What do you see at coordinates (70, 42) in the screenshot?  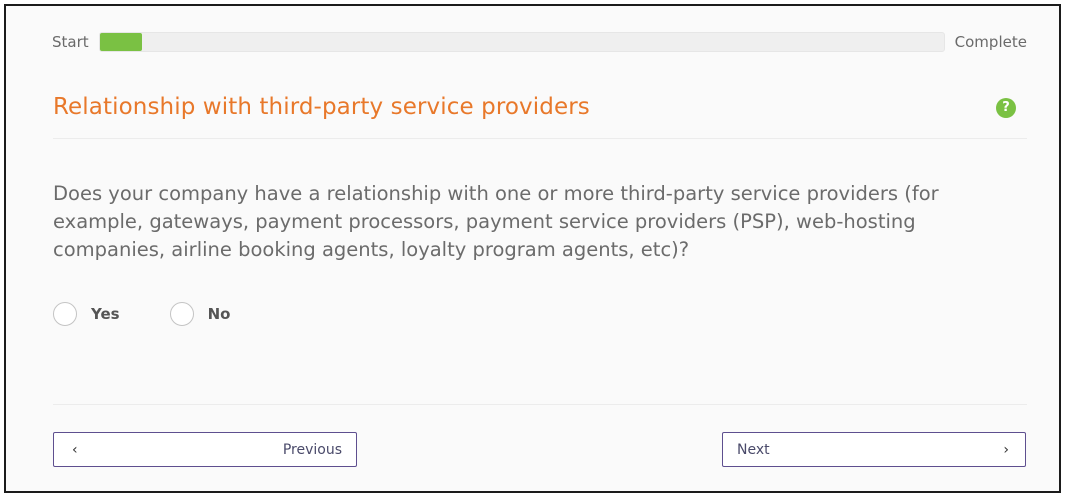 I see `progress-start-label: Start` at bounding box center [70, 42].